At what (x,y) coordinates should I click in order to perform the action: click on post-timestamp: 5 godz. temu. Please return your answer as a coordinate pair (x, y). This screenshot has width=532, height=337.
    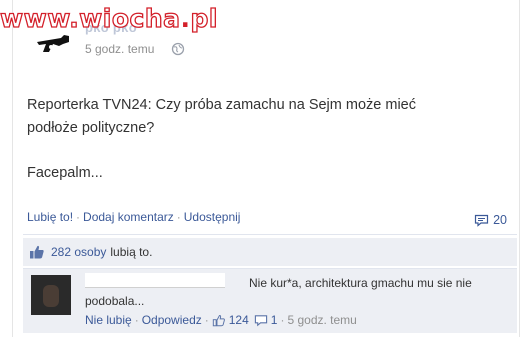
    Looking at the image, I should click on (119, 49).